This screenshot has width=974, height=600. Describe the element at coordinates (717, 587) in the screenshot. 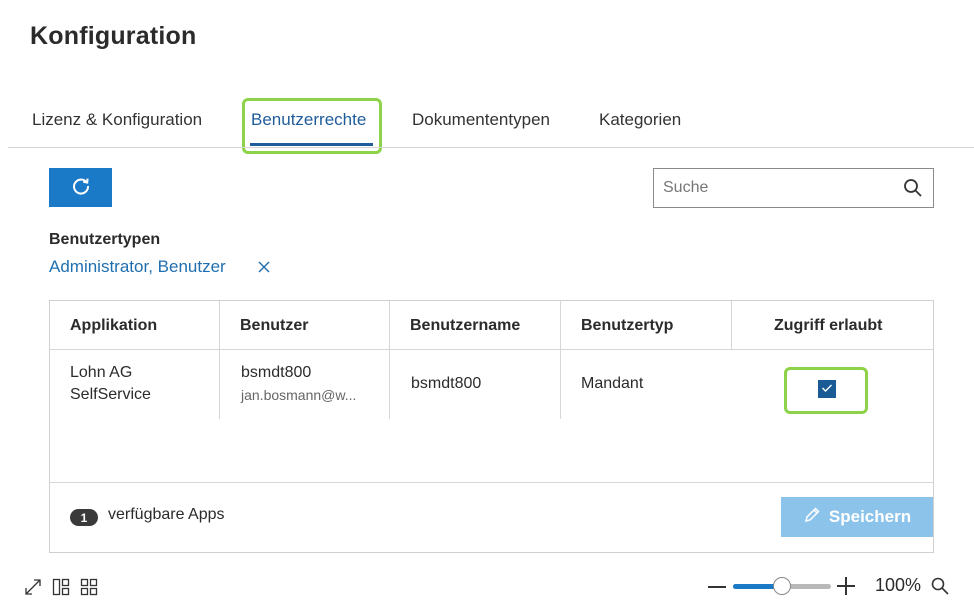

I see `zoom-out-button` at that location.